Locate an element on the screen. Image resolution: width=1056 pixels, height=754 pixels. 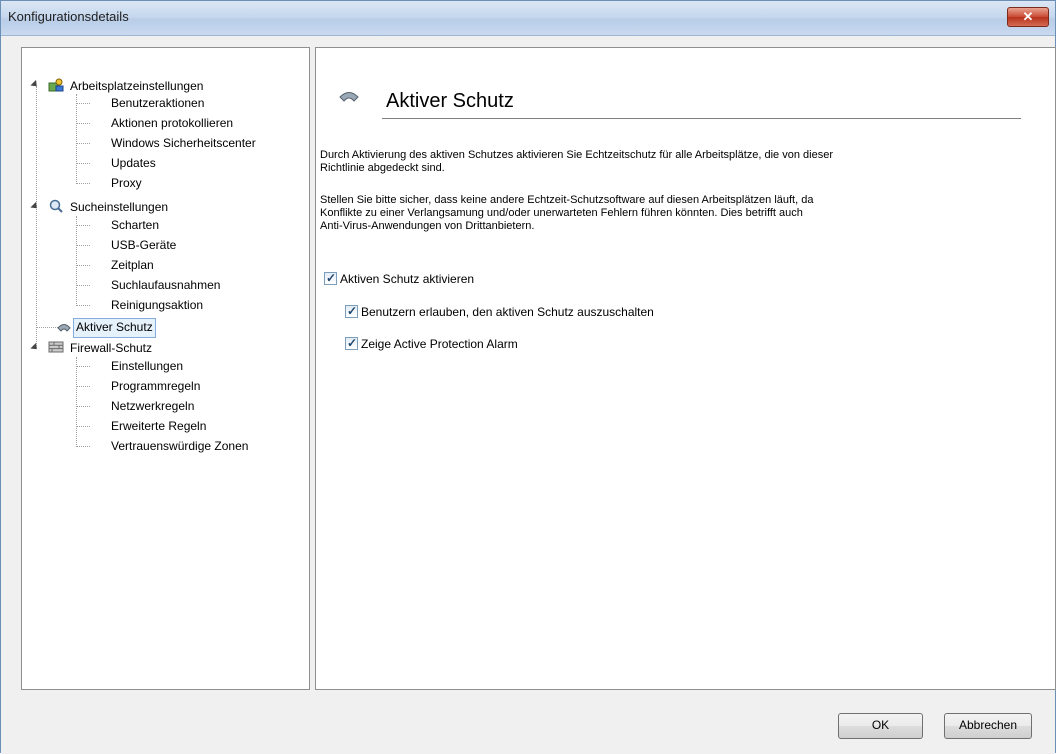
close-button: ✕ is located at coordinates (1028, 17).